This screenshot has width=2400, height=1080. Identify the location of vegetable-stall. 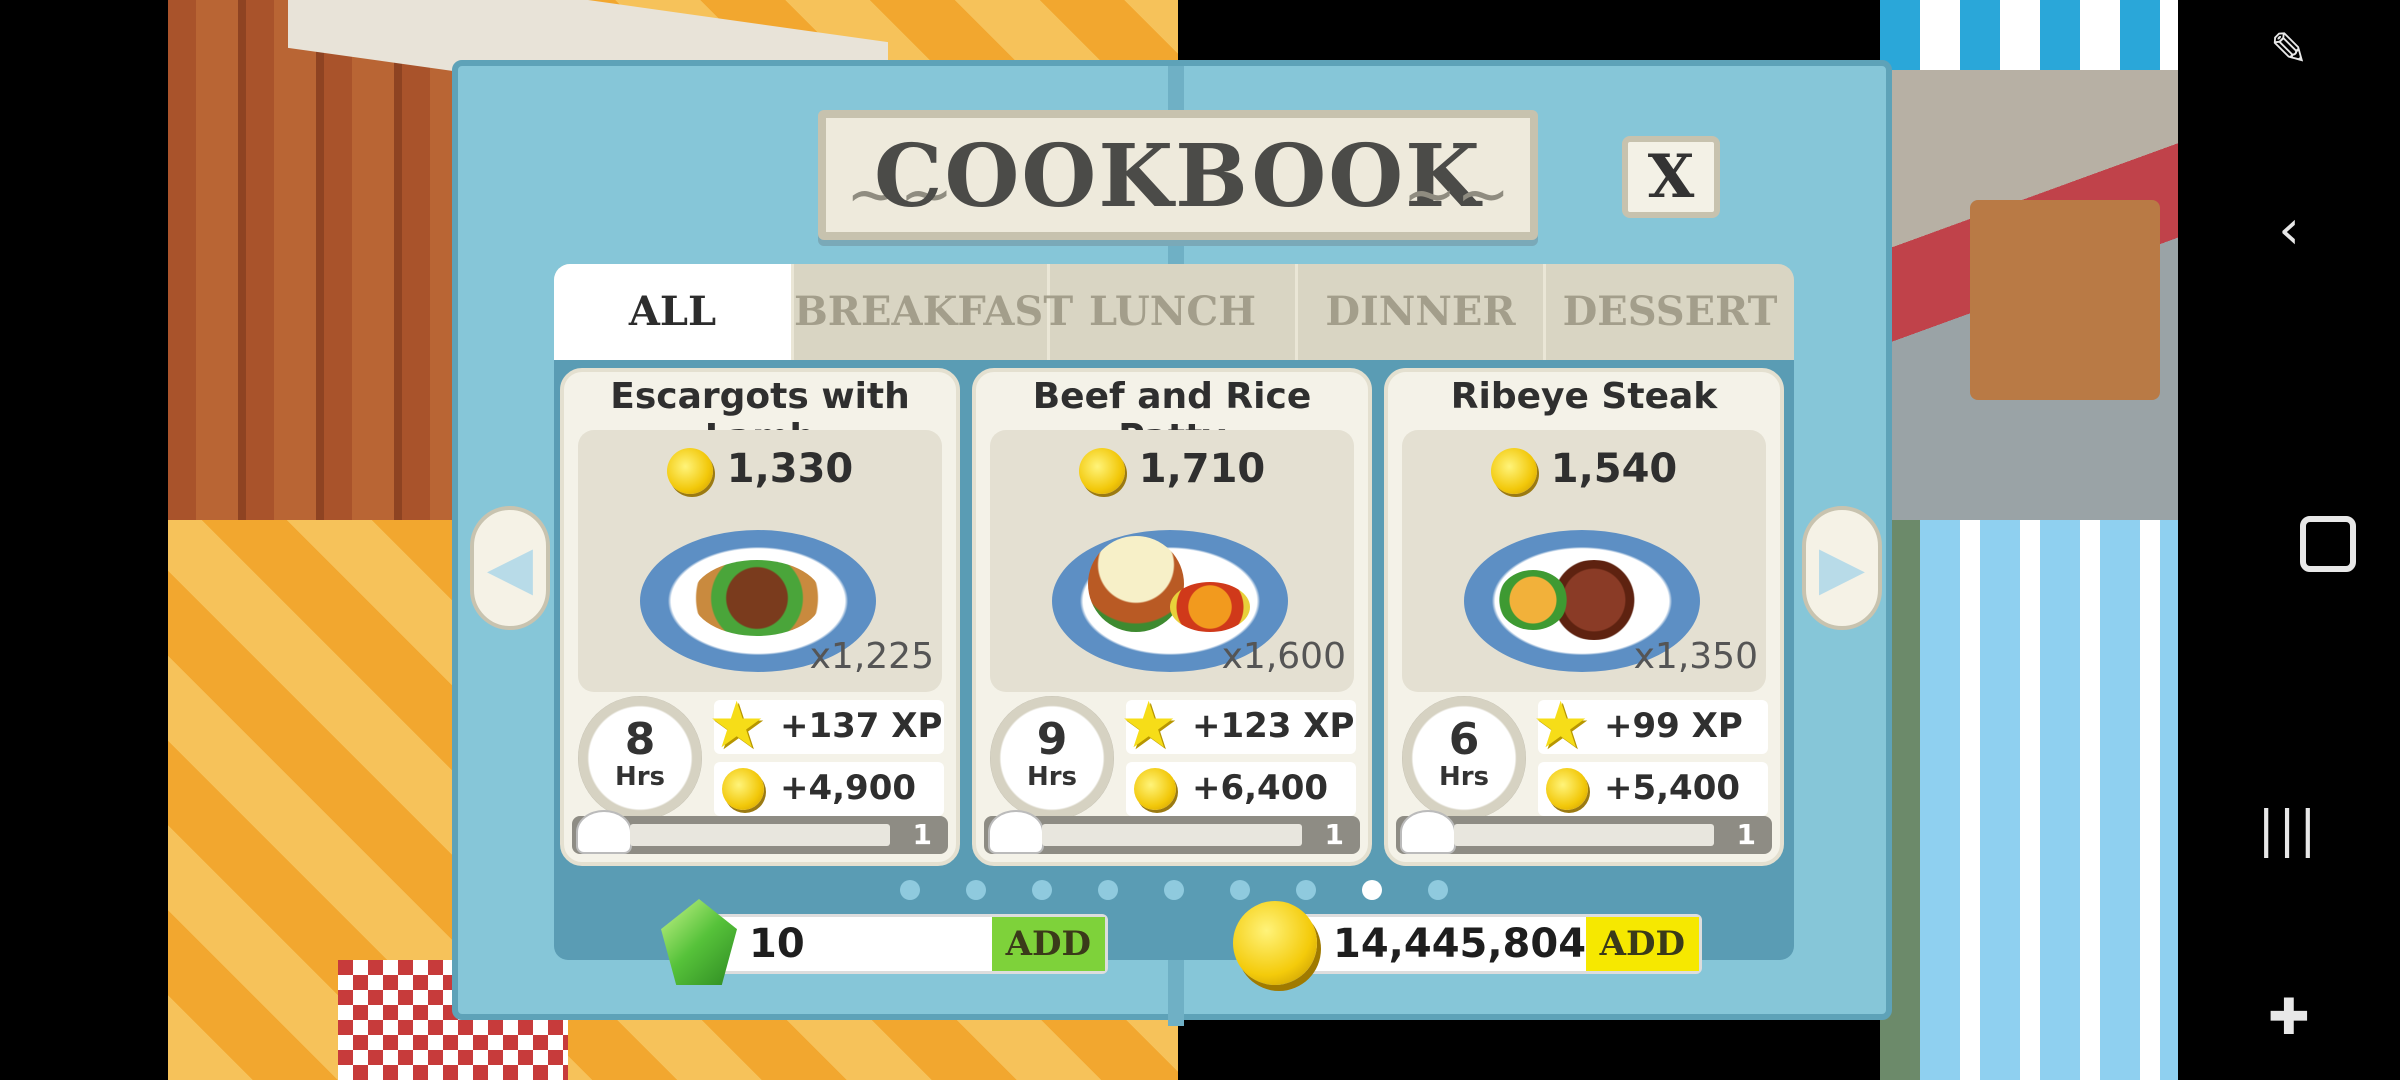
(2065, 300).